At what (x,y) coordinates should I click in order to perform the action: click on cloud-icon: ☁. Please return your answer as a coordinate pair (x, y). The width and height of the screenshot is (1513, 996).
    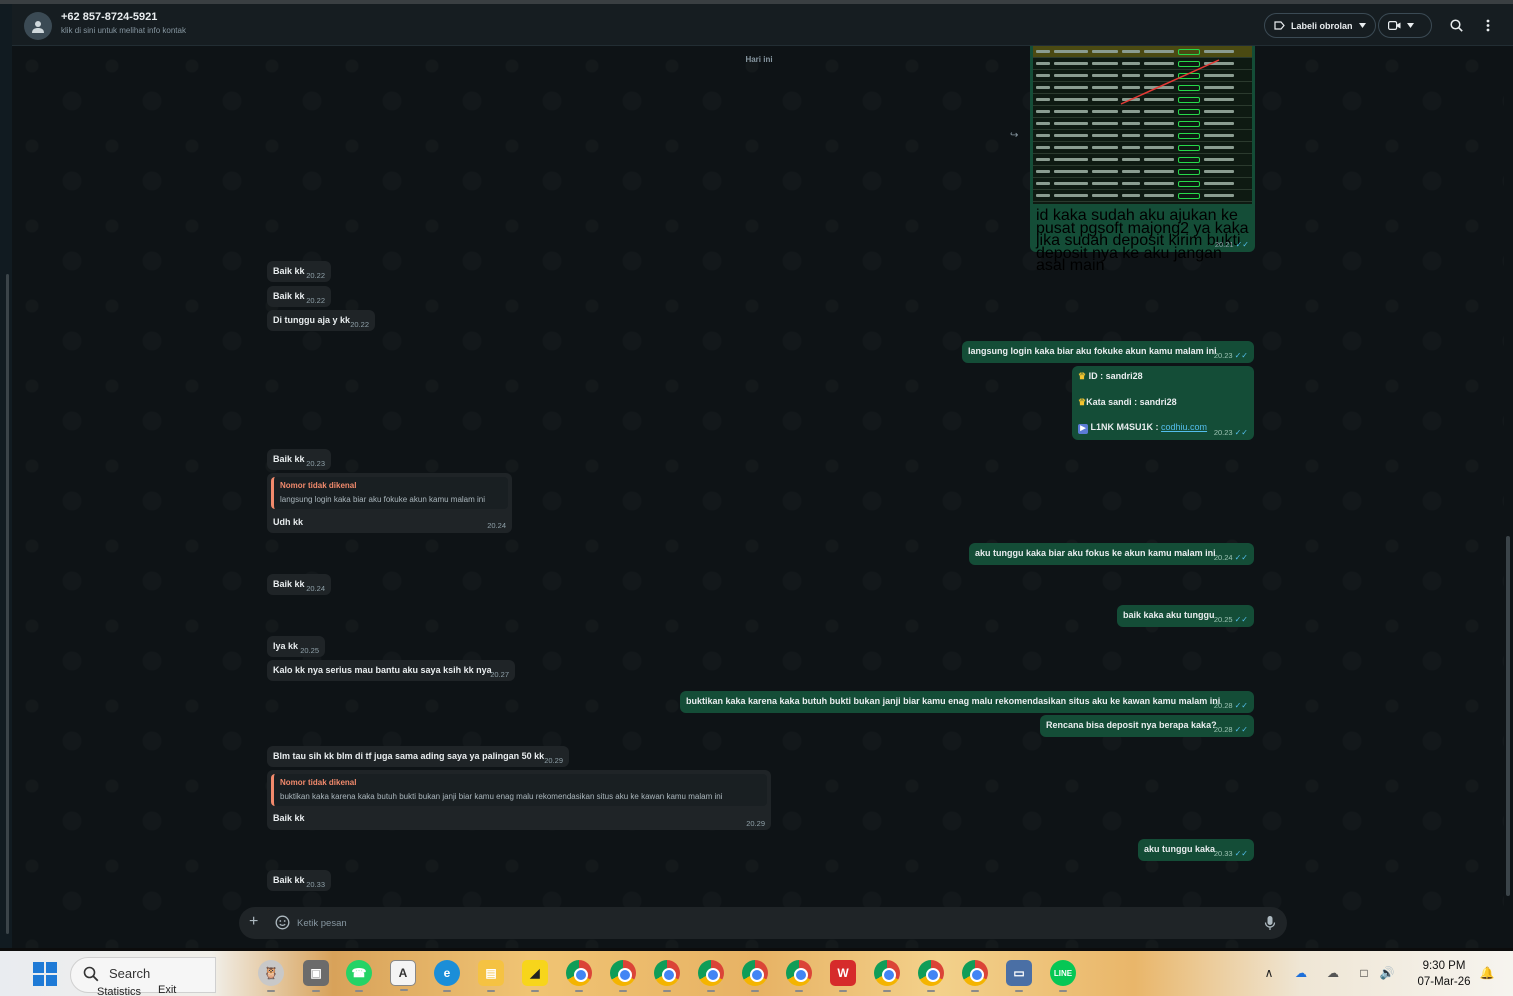
    Looking at the image, I should click on (1333, 973).